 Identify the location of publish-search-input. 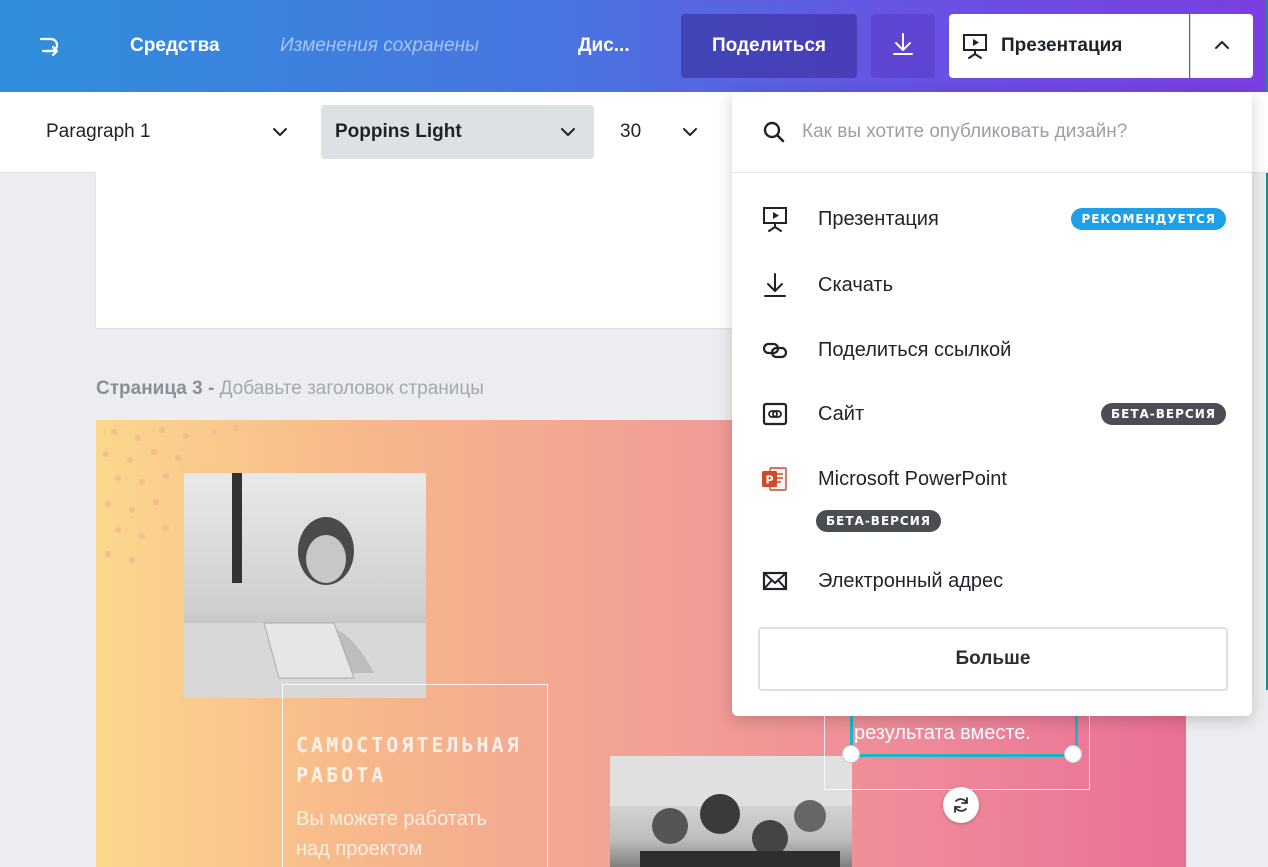
(1012, 132).